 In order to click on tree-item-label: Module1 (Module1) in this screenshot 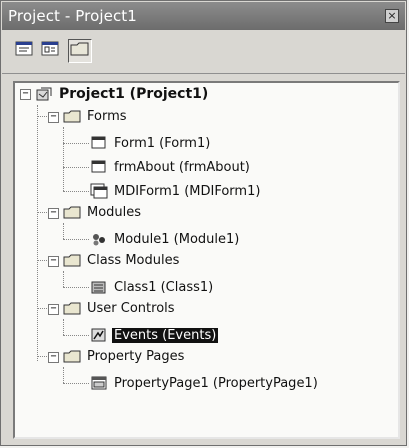, I will do `click(177, 239)`.